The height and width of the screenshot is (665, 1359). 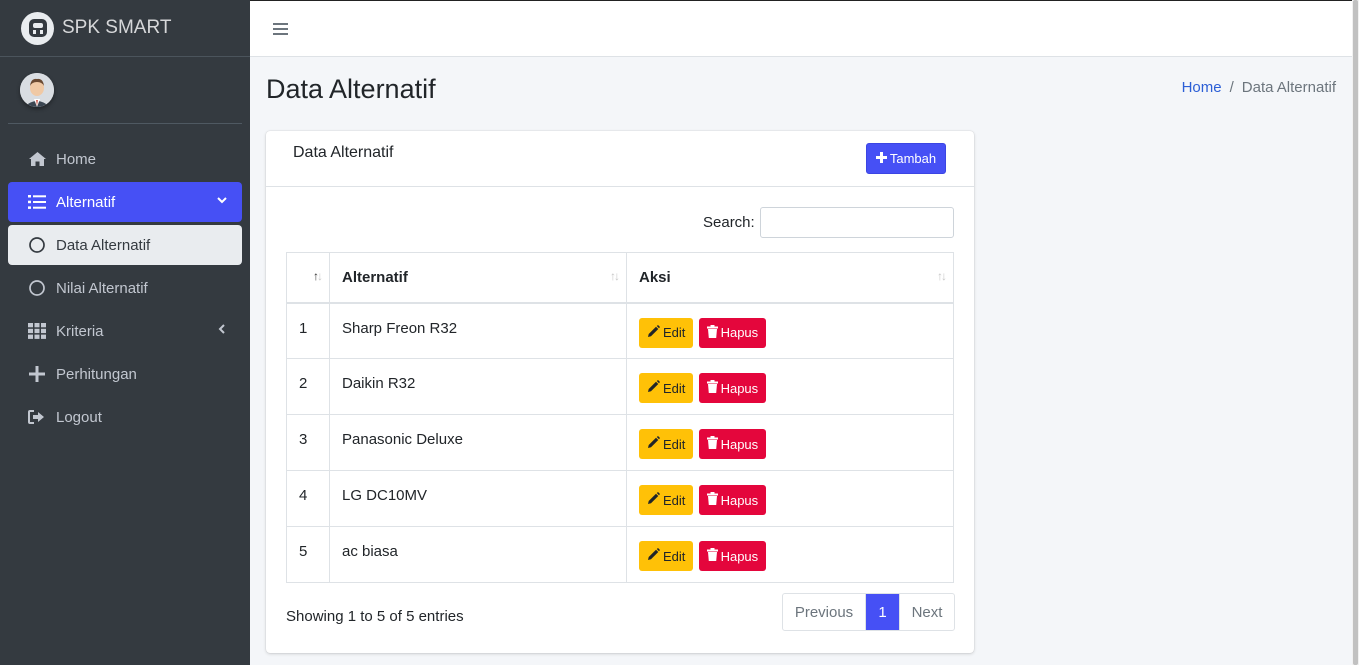 I want to click on cell-alternatif: LG DC10MV, so click(x=478, y=498).